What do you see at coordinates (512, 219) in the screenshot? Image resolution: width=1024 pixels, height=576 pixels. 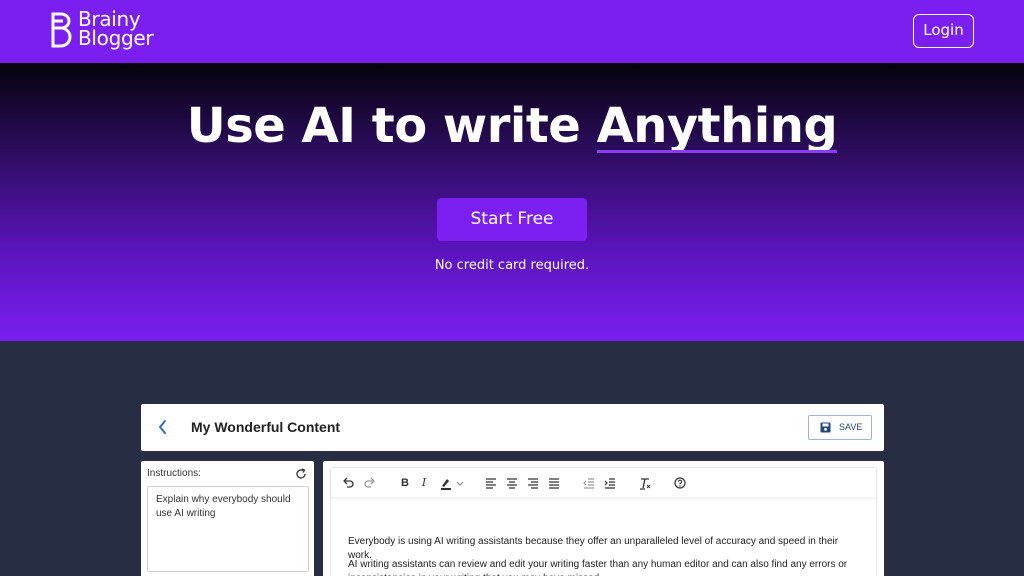 I see `start-free-button: Start Free` at bounding box center [512, 219].